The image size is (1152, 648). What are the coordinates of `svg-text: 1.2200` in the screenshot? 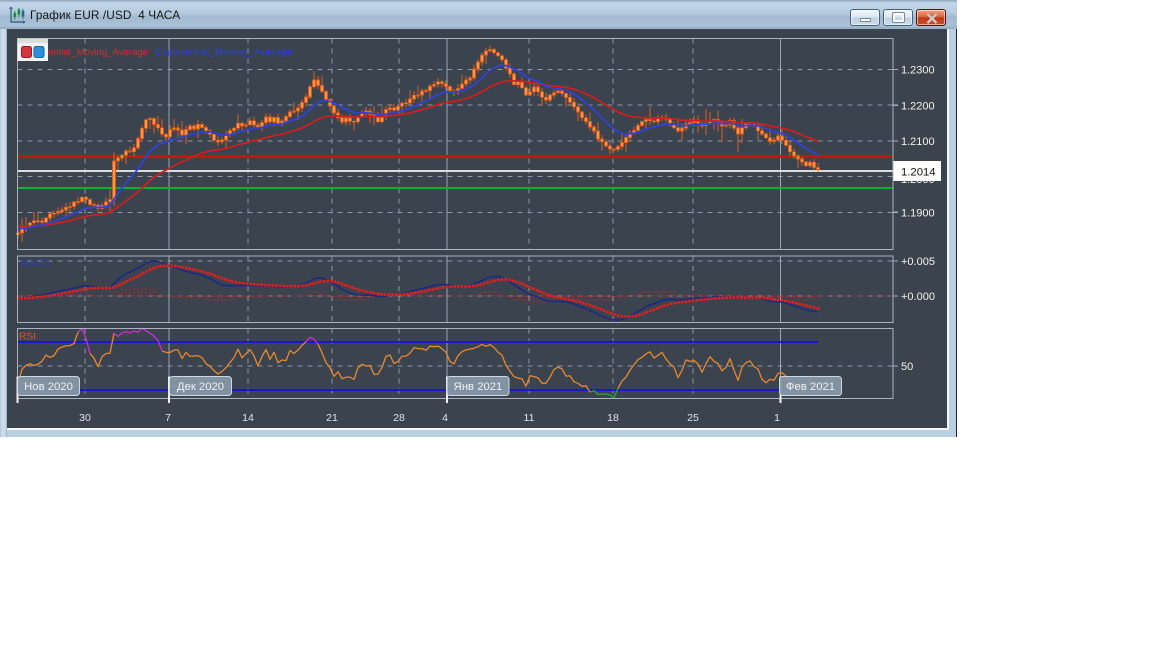 It's located at (918, 106).